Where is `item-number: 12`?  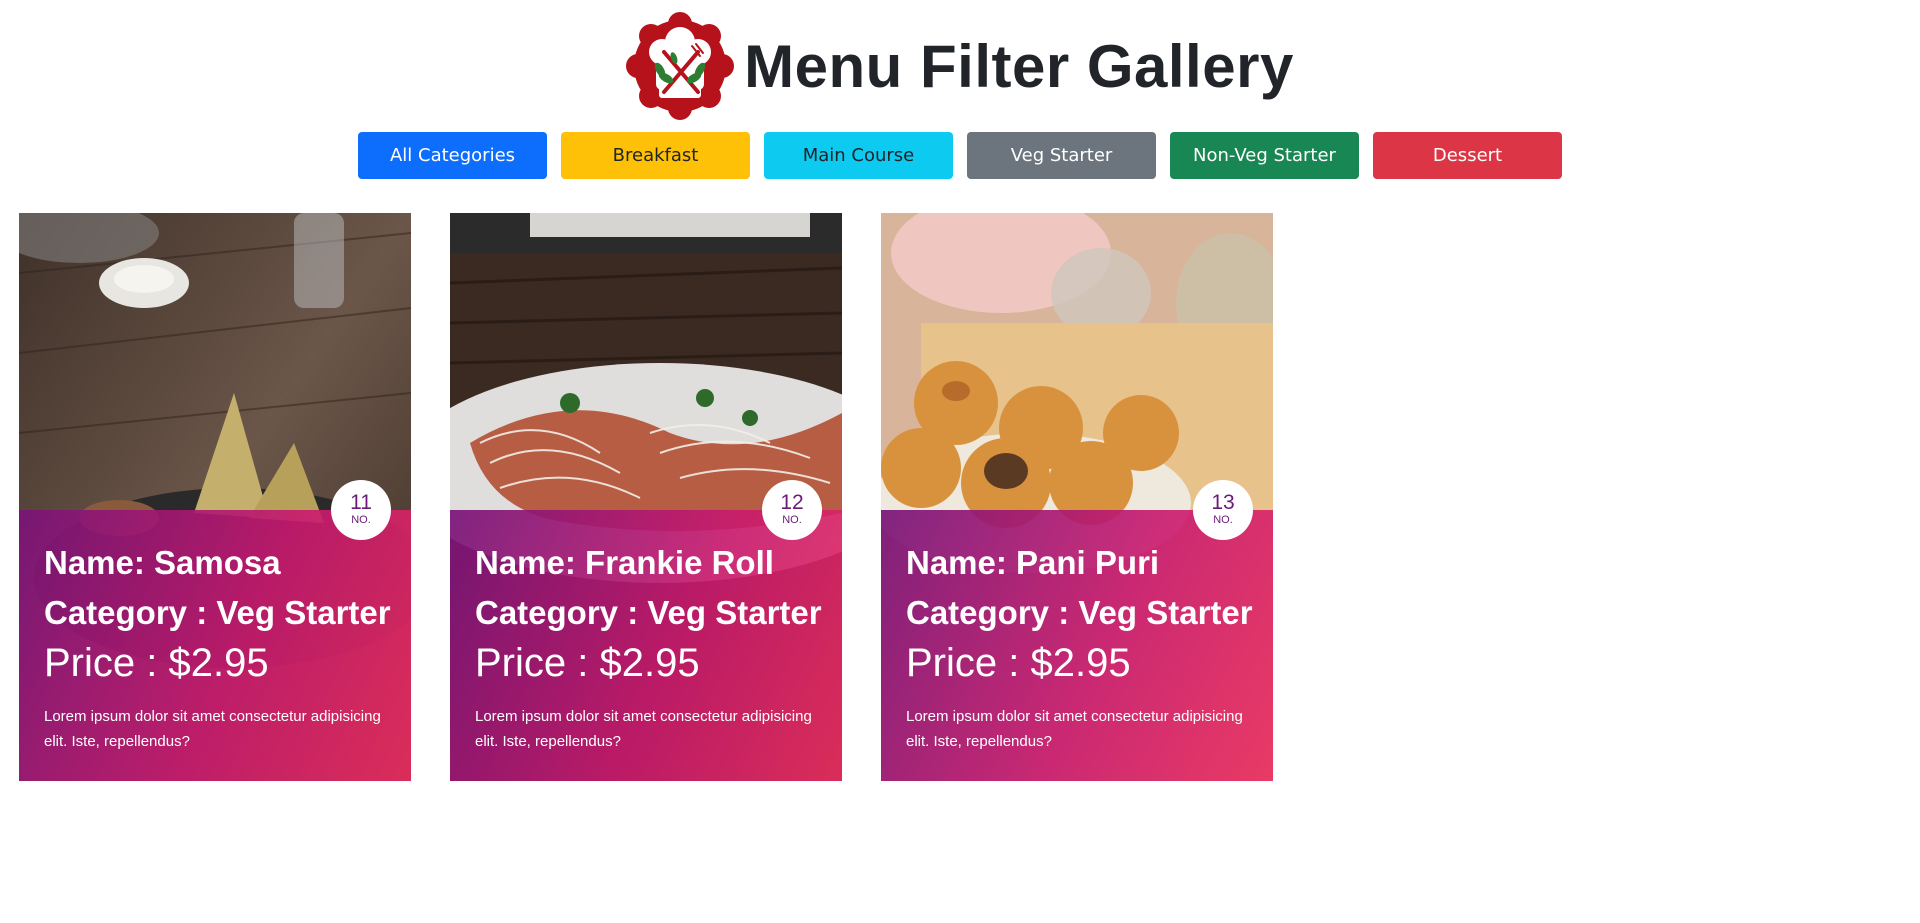 item-number: 12 is located at coordinates (792, 502).